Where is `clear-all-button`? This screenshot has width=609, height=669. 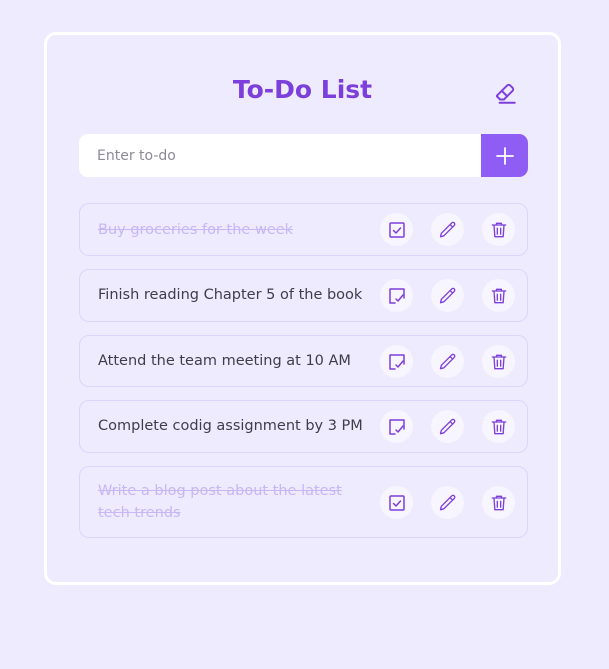
clear-all-button is located at coordinates (505, 93).